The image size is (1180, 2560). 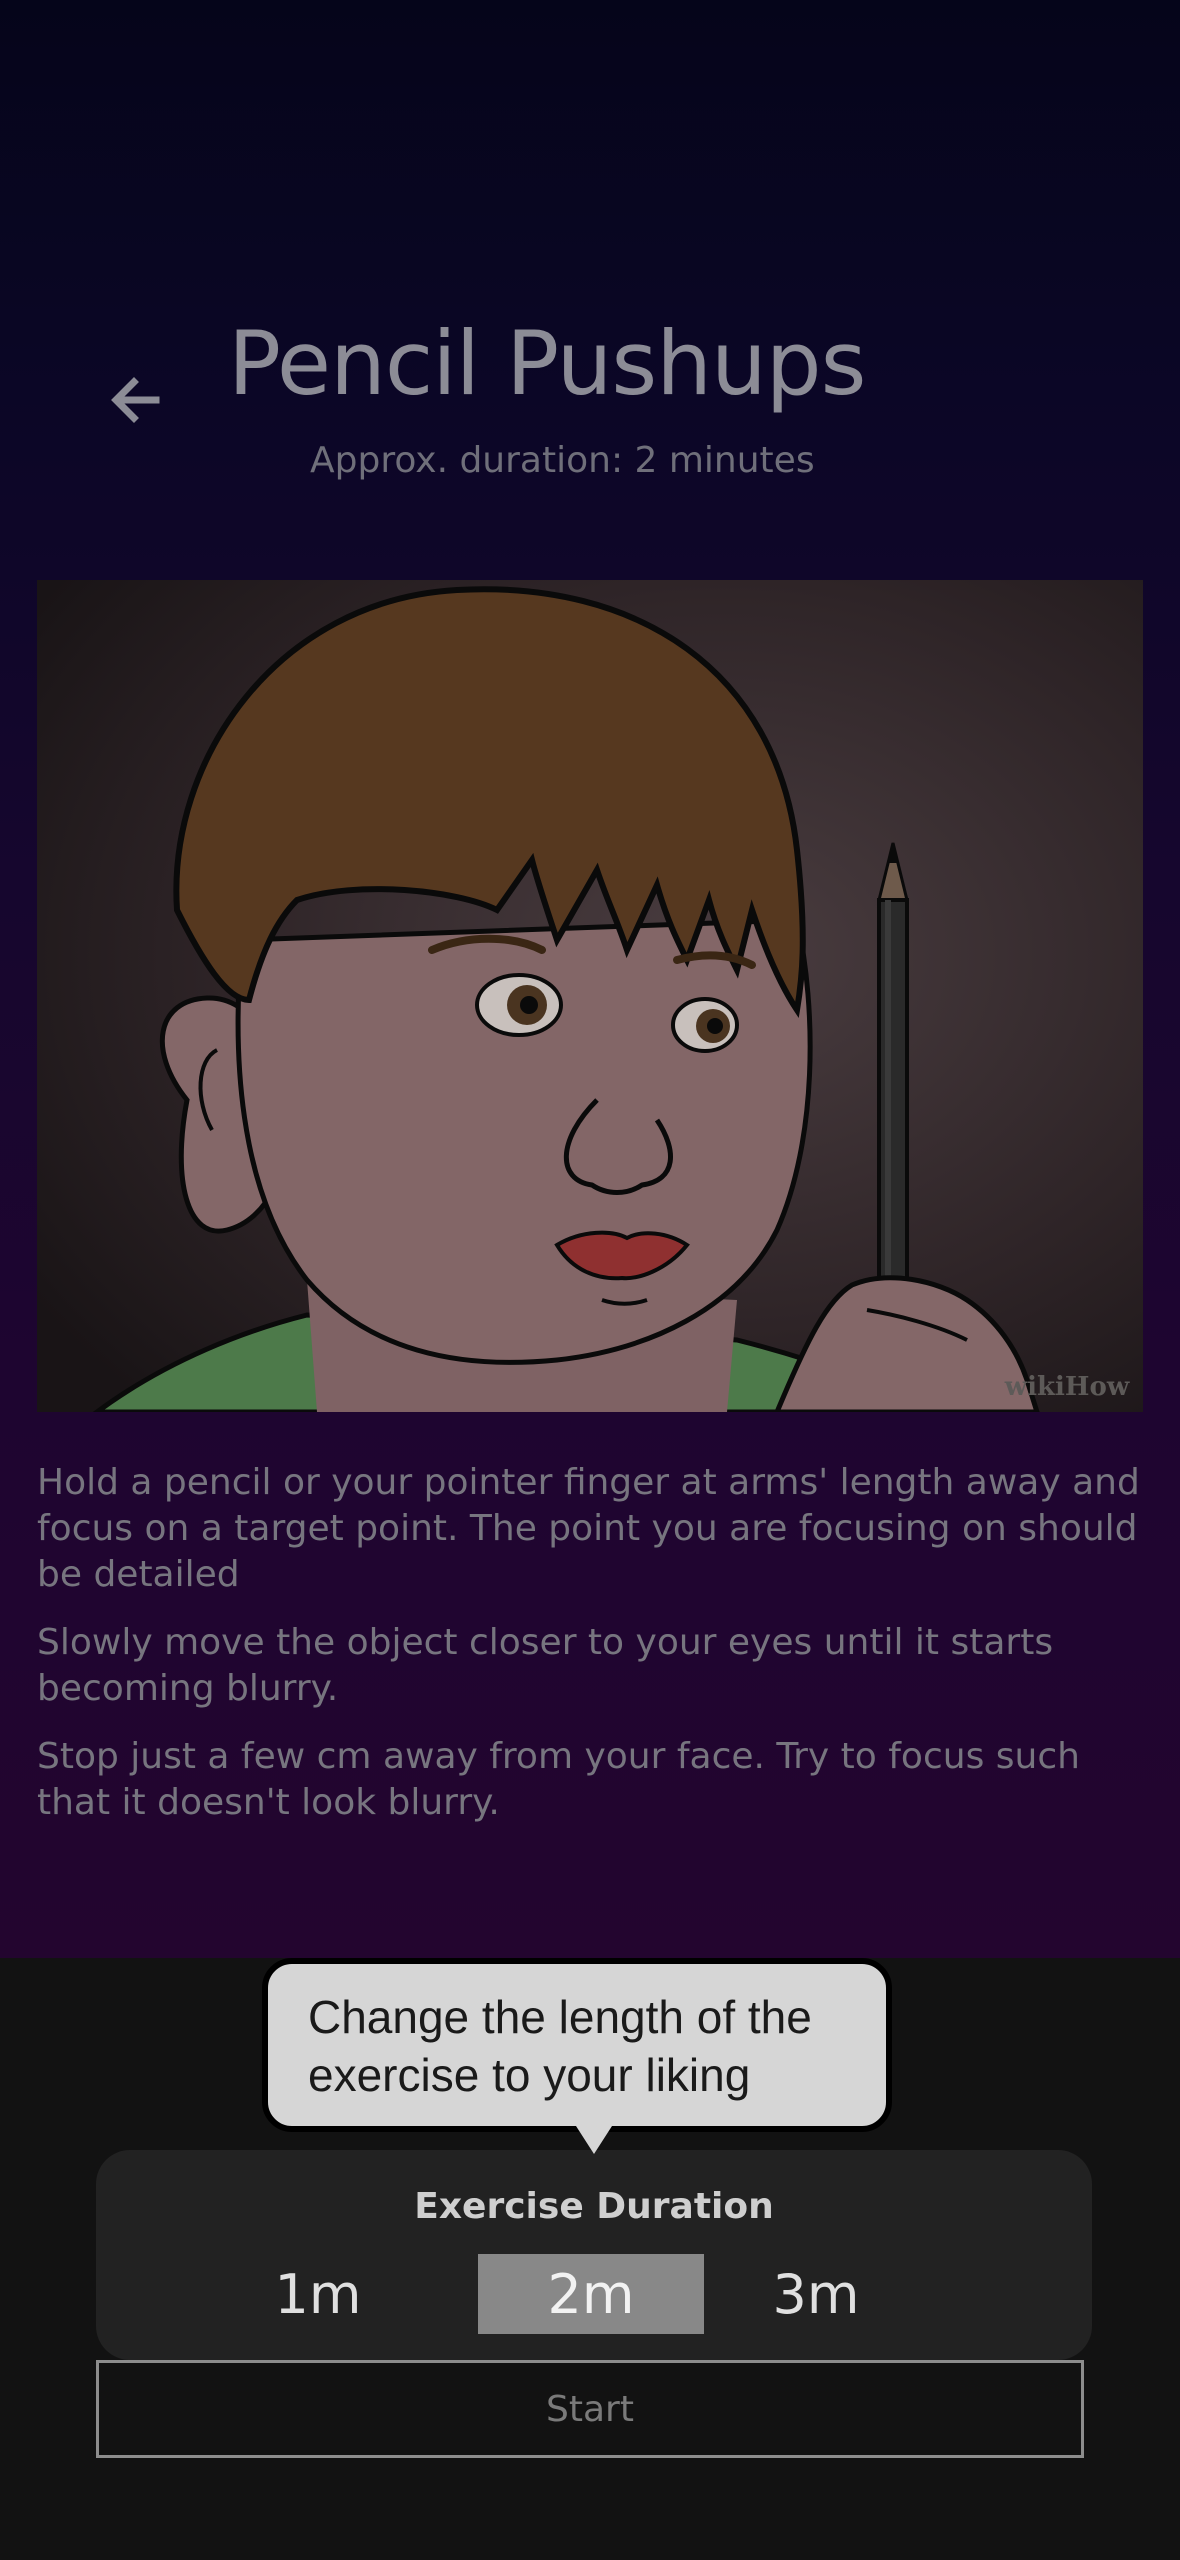 What do you see at coordinates (547, 363) in the screenshot?
I see `page-title: Pencil Pushups` at bounding box center [547, 363].